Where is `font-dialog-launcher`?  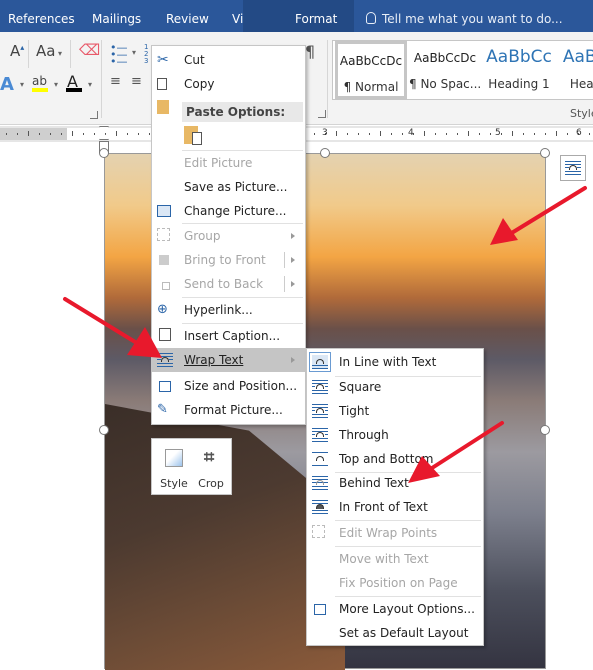
font-dialog-launcher is located at coordinates (94, 115).